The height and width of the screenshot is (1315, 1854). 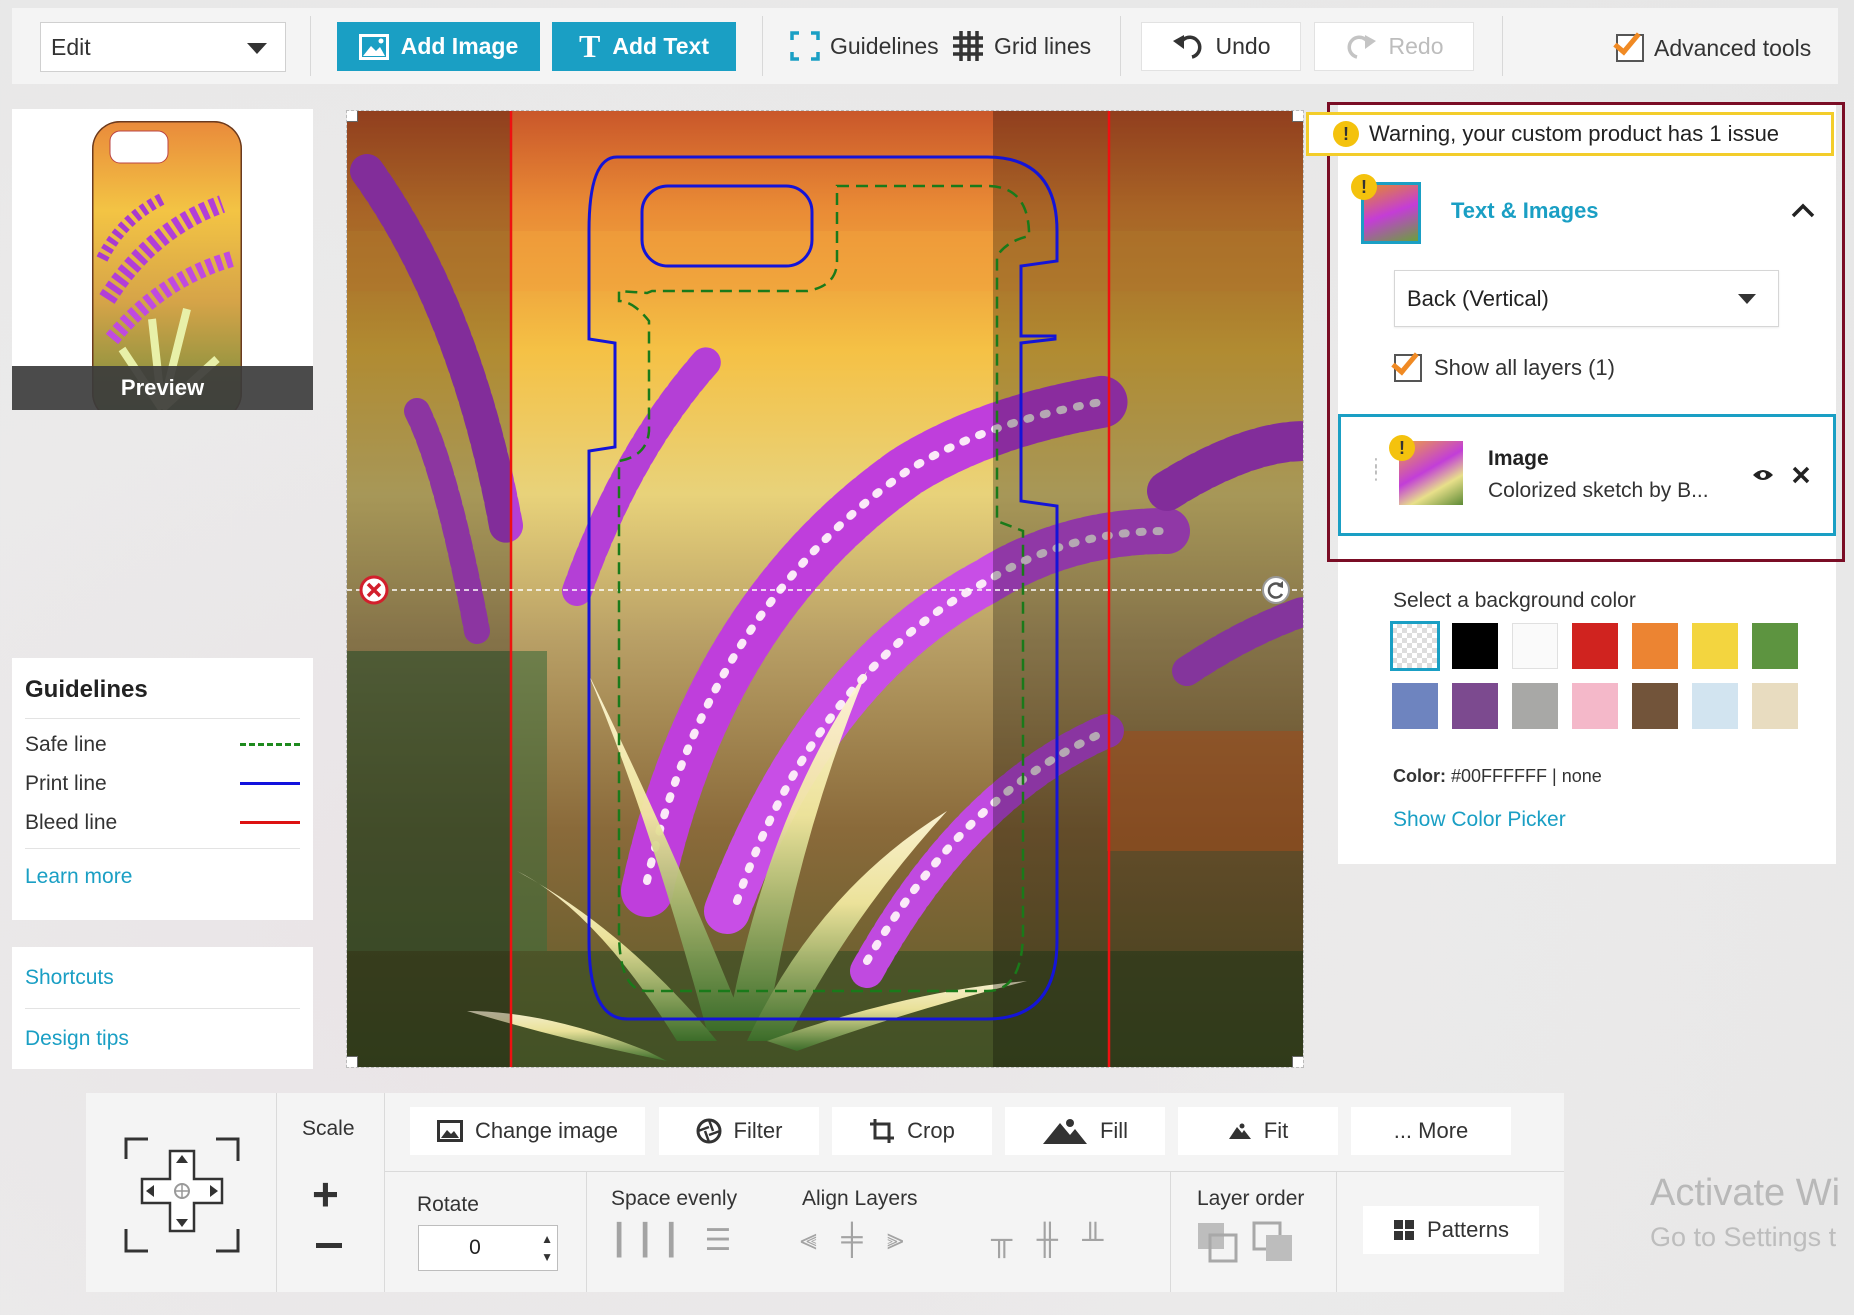 I want to click on advanced-tools-checkbox: Advanced tools, so click(x=1712, y=47).